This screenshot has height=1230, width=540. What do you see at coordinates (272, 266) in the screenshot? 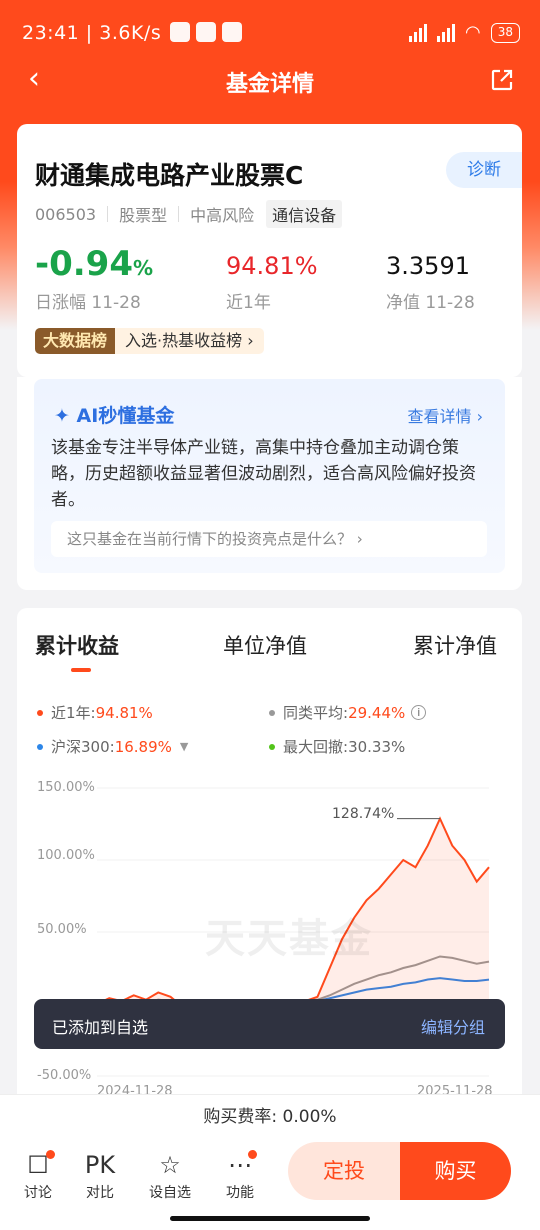
I see `year-return-value: 94.81%` at bounding box center [272, 266].